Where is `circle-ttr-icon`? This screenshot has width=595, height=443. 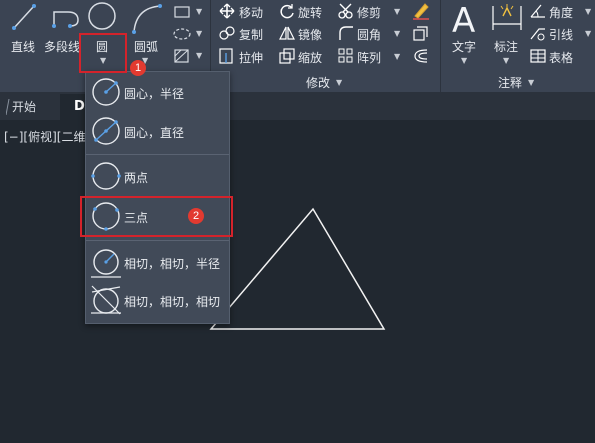 circle-ttr-icon is located at coordinates (106, 262).